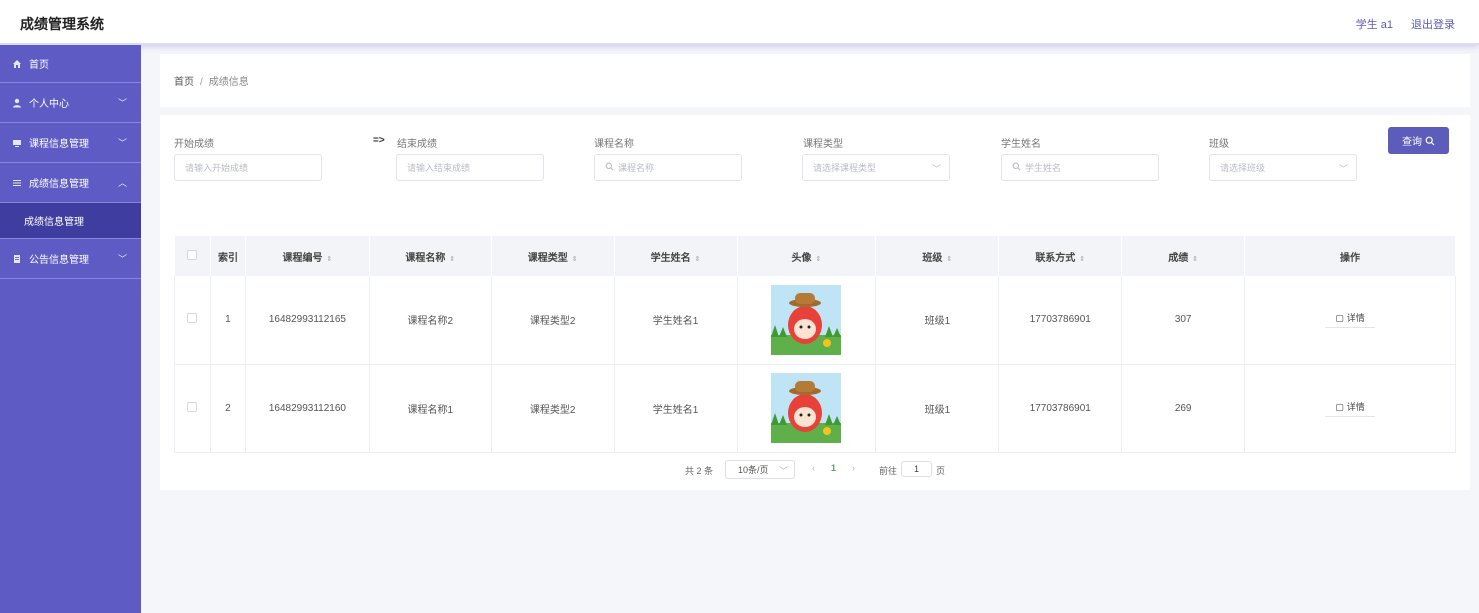 The height and width of the screenshot is (613, 1479). I want to click on select-all-checkbox, so click(192, 254).